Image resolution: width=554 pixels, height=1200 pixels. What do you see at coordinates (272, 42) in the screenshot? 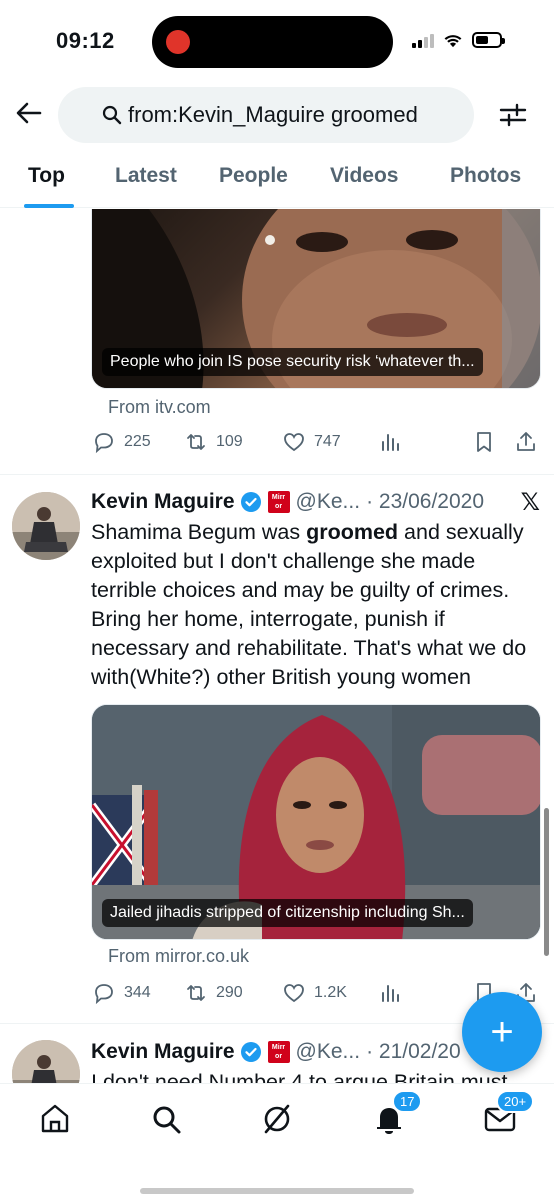
I see `dynamic-island` at bounding box center [272, 42].